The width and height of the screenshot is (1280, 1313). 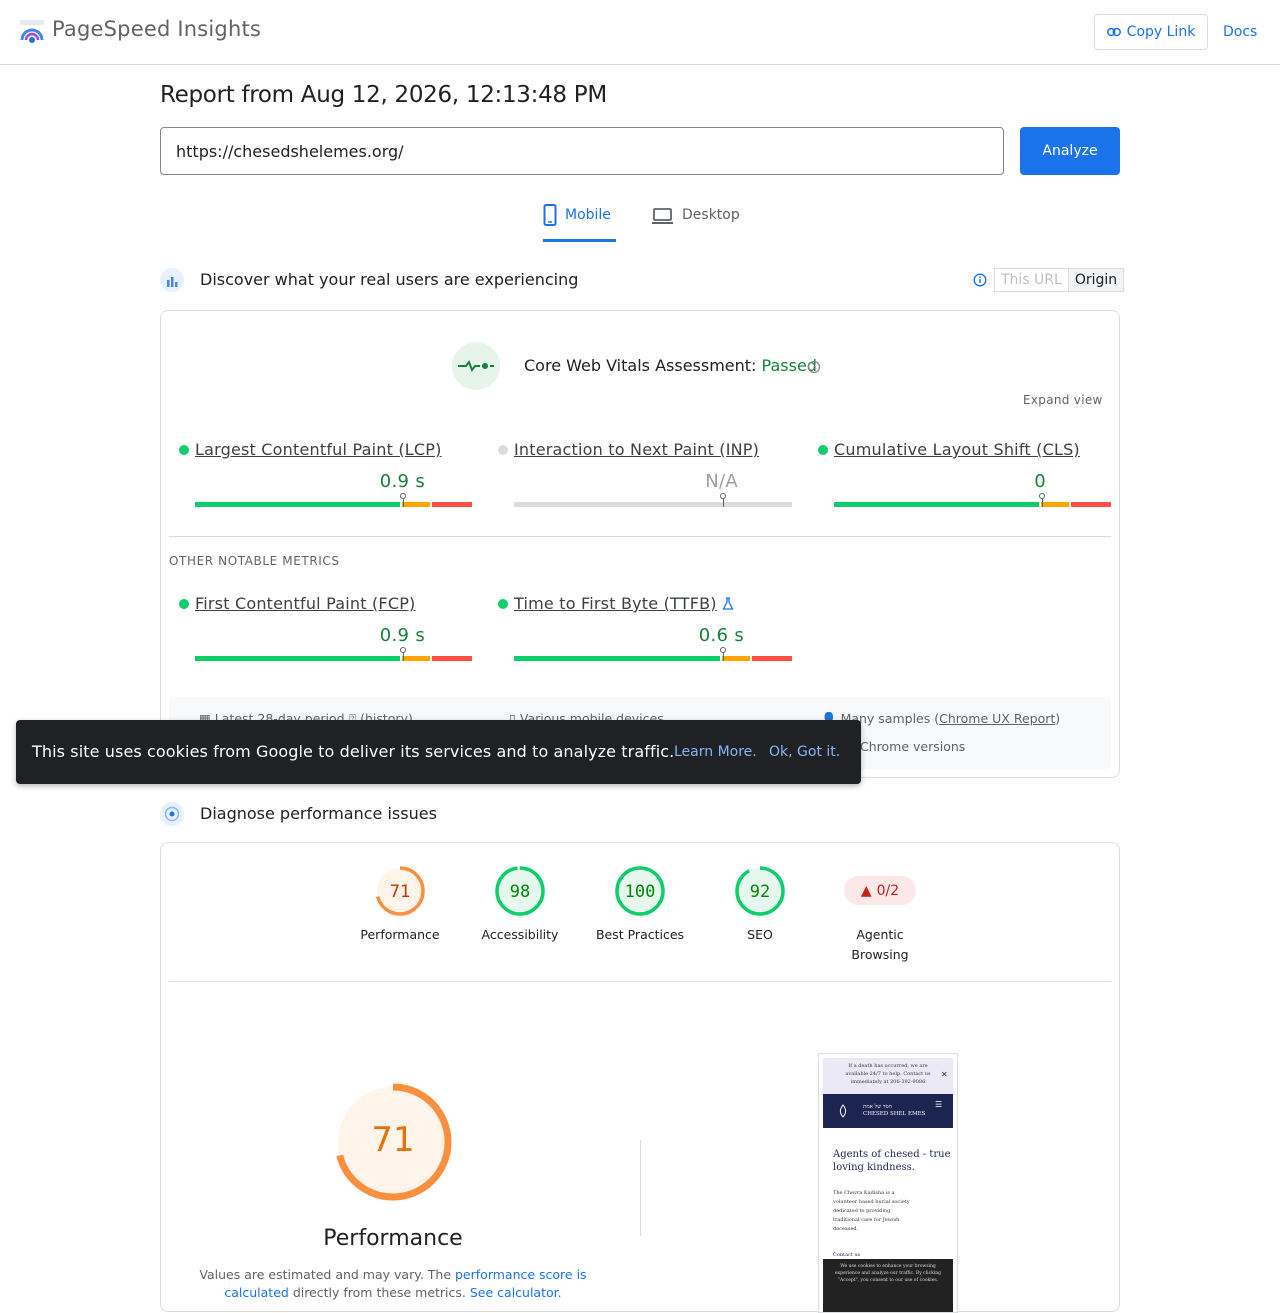 I want to click on link-icon, so click(x=1113, y=32).